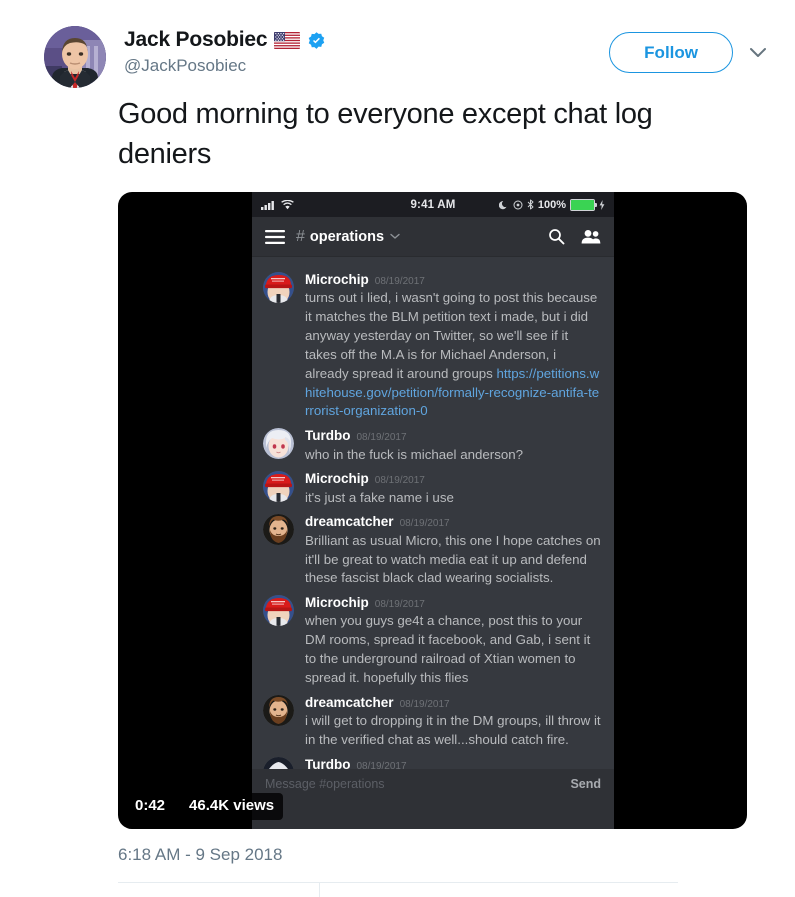  Describe the element at coordinates (319, 890) in the screenshot. I see `divider-separator` at that location.